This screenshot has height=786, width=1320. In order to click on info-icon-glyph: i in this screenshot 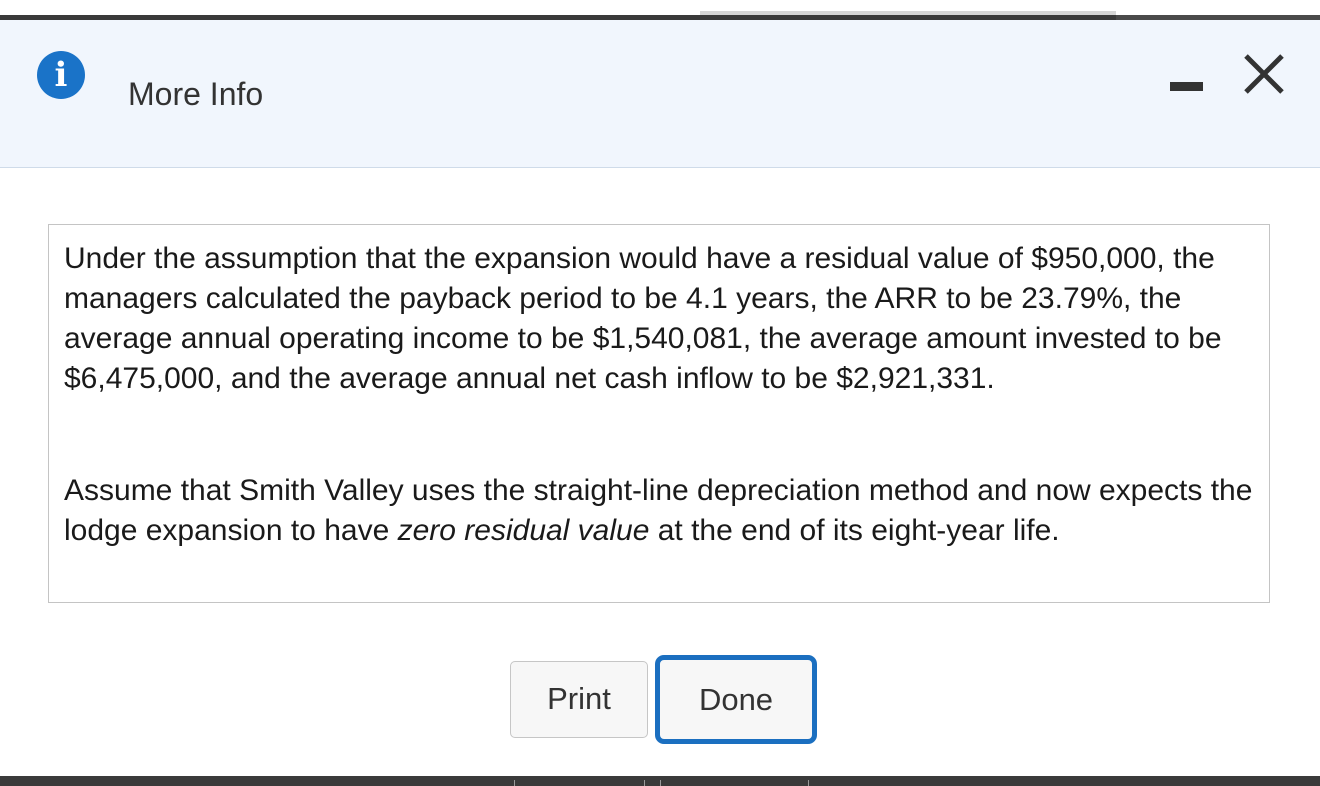, I will do `click(61, 75)`.